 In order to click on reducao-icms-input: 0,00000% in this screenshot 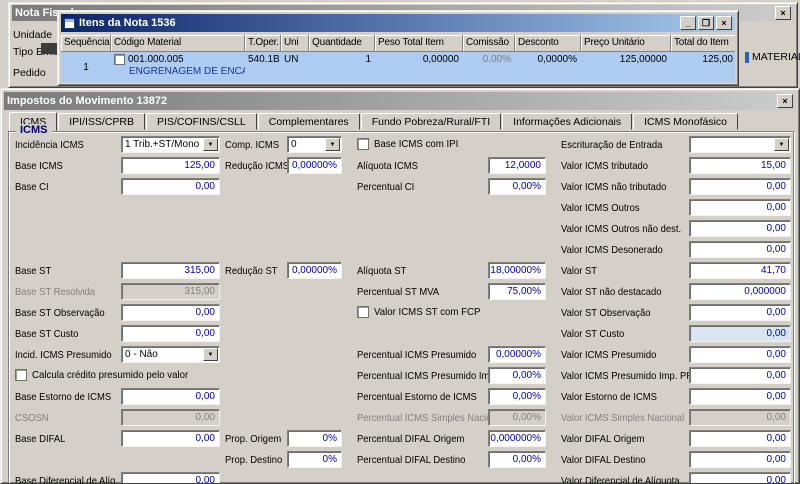, I will do `click(314, 165)`.